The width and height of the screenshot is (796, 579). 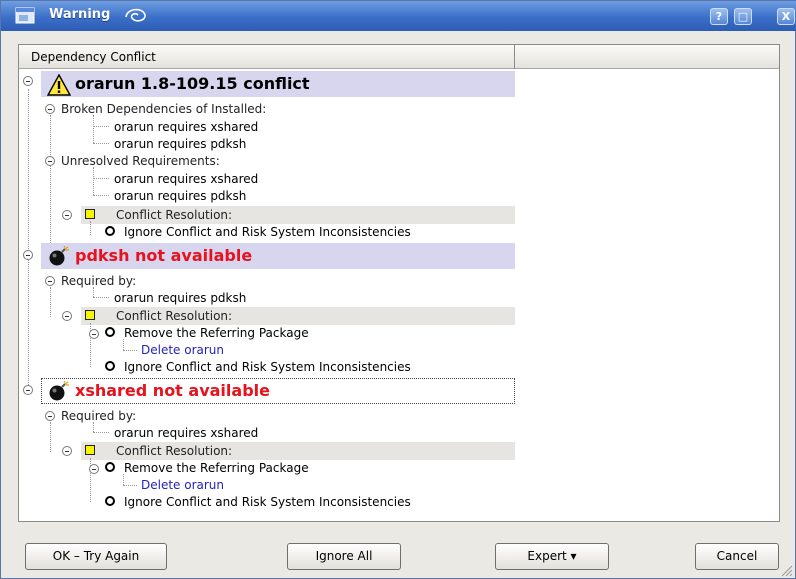 What do you see at coordinates (737, 556) in the screenshot?
I see `cancel-button: Cancel` at bounding box center [737, 556].